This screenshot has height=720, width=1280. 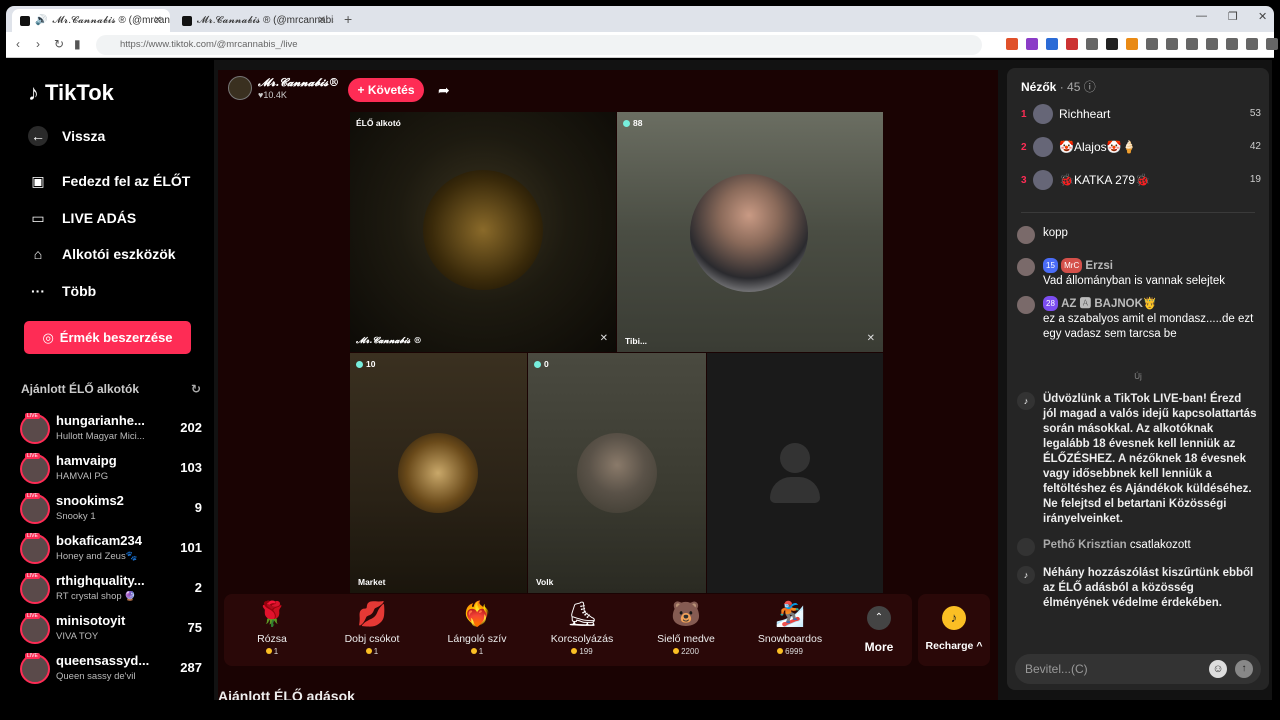 I want to click on refresh-icon: ↻, so click(x=196, y=389).